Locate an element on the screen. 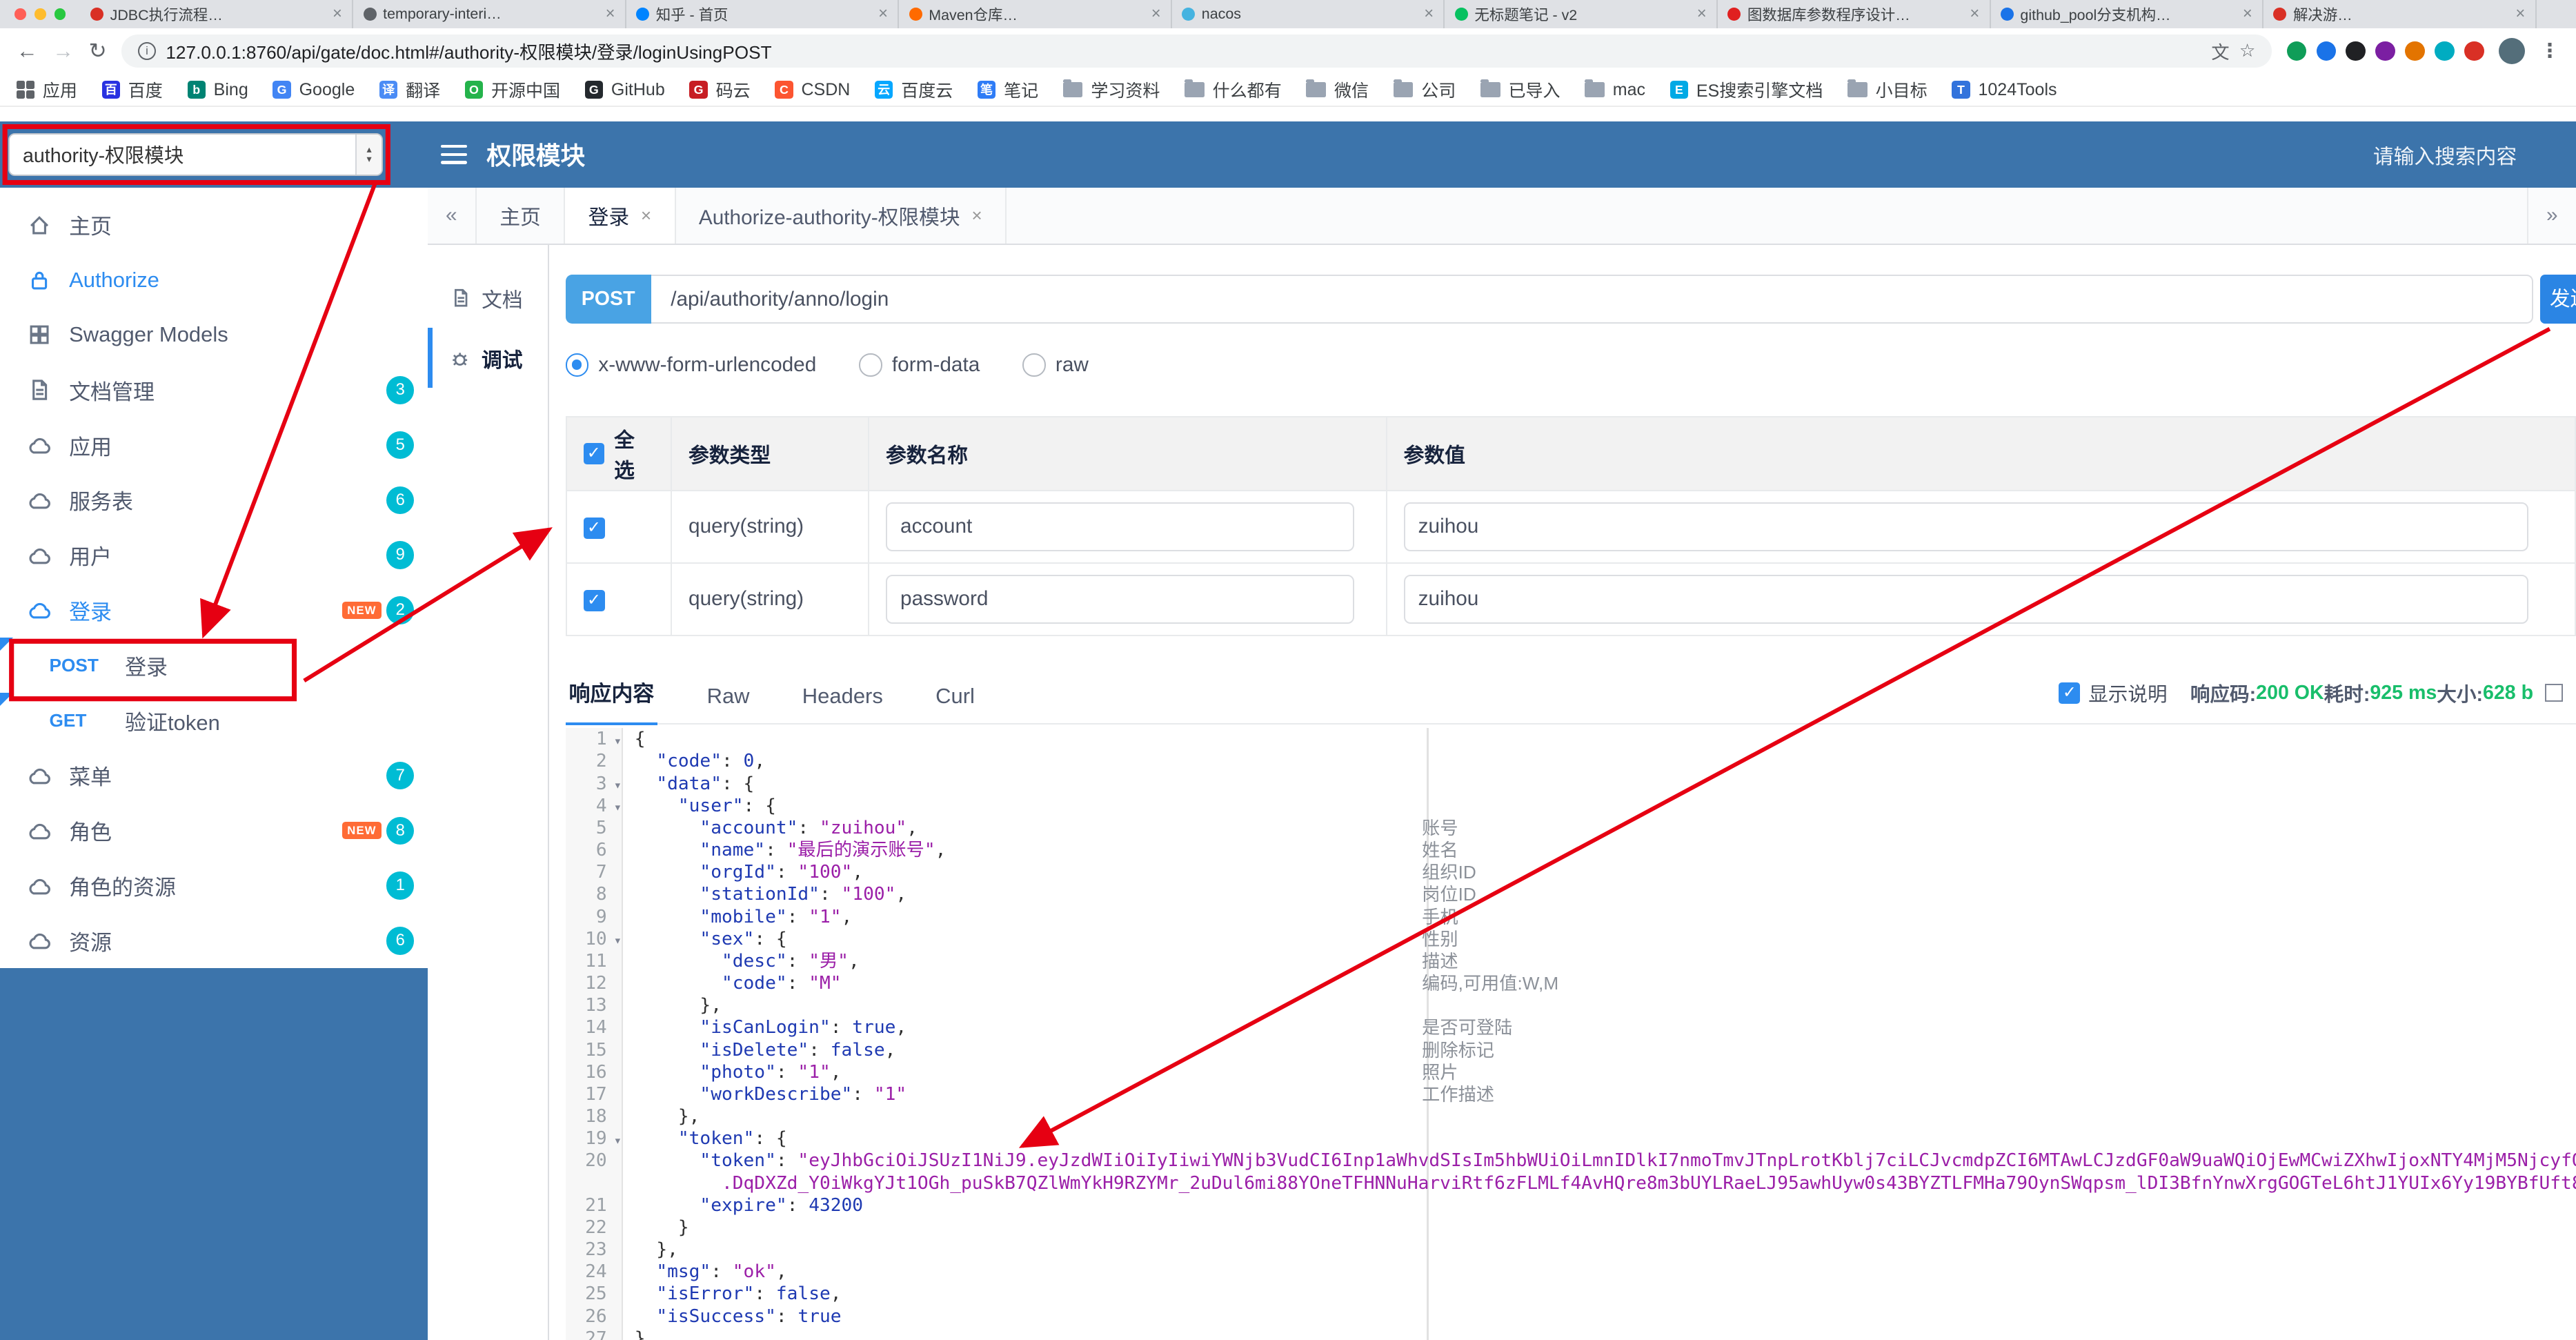 This screenshot has width=2576, height=1340. sidebar-api-get: GET 验证token is located at coordinates (214, 721).